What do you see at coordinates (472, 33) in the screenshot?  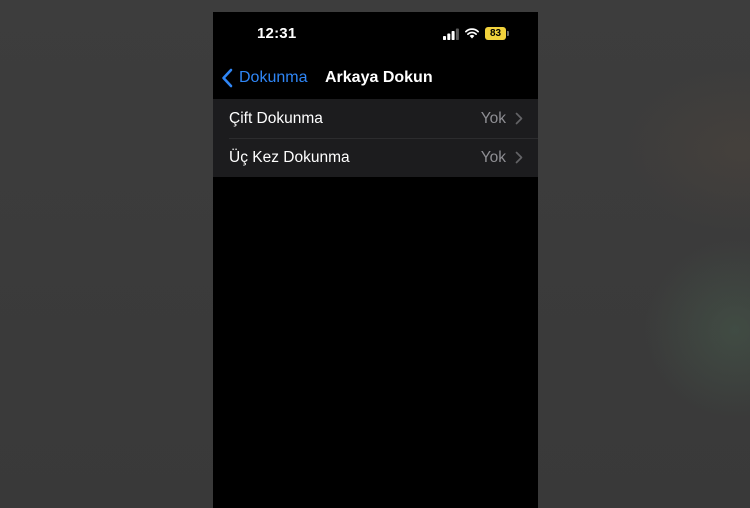 I see `wifi-icon` at bounding box center [472, 33].